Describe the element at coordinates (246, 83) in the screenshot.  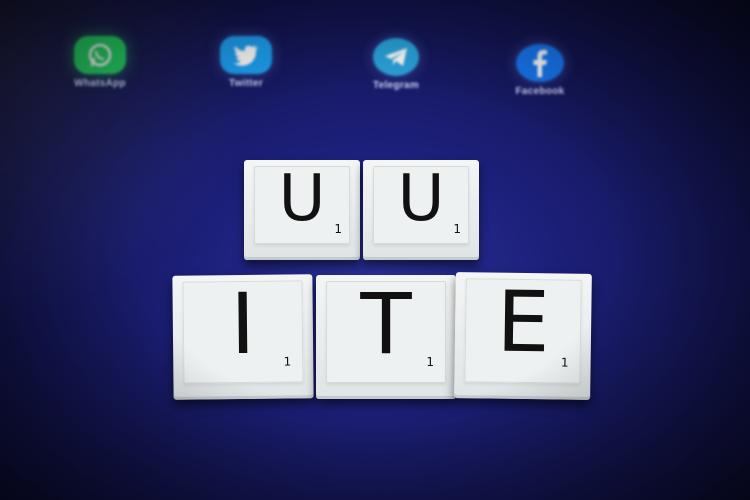
I see `twitter-label: Twitter` at that location.